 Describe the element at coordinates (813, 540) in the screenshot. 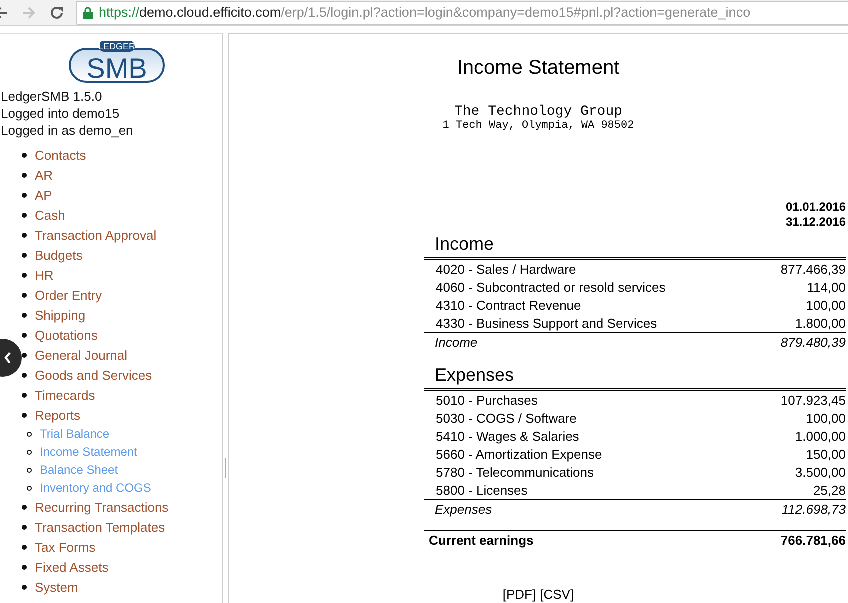

I see `result-amount: 766.781,66` at that location.